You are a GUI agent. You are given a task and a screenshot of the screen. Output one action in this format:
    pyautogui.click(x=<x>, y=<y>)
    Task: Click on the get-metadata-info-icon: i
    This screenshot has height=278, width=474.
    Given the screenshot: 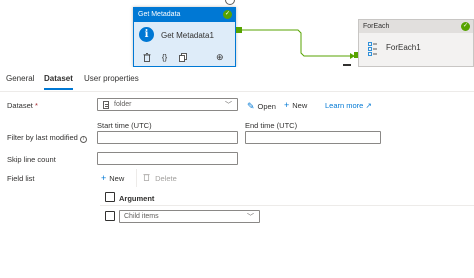 What is the action you would take?
    pyautogui.click(x=146, y=34)
    